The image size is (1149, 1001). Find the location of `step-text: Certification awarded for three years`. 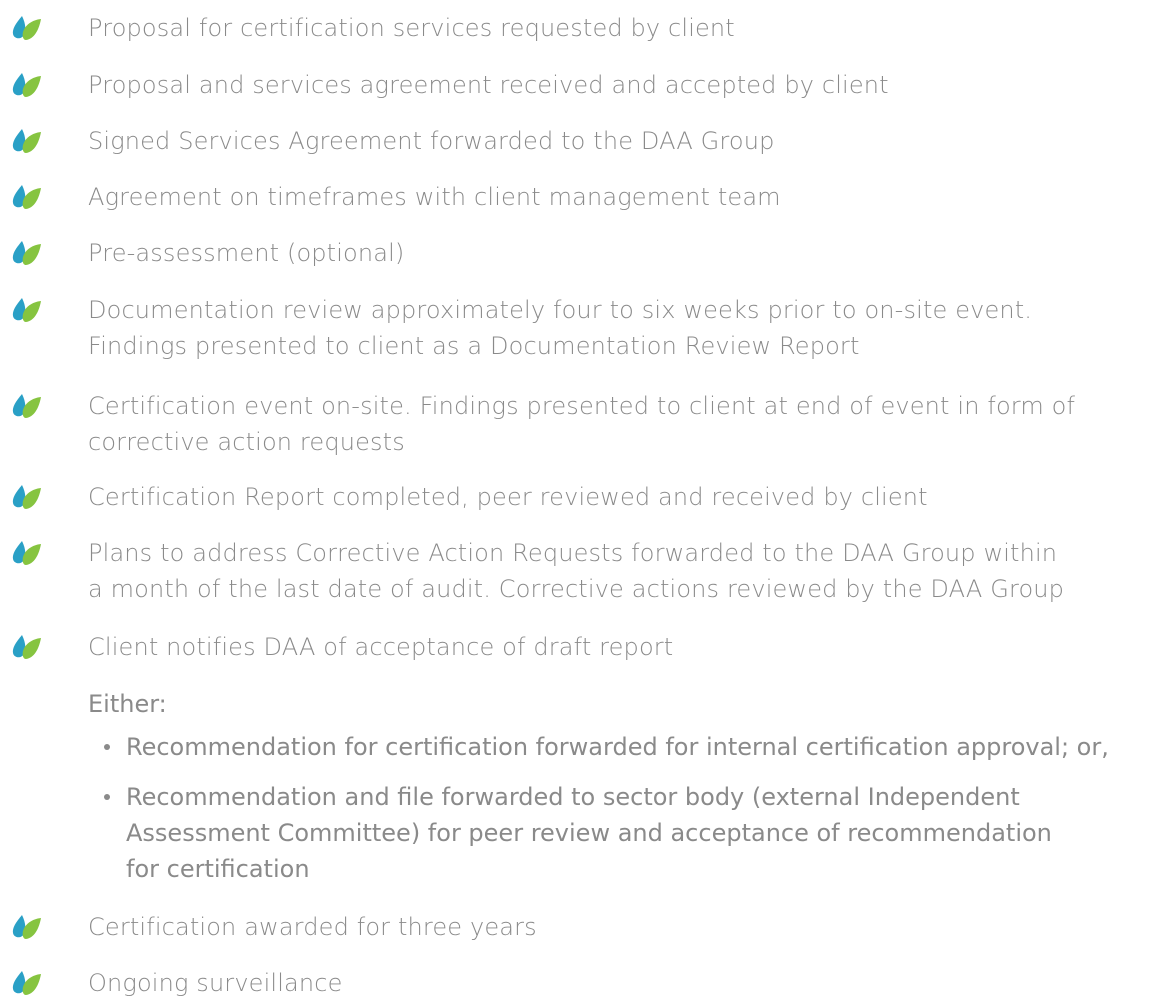

step-text: Certification awarded for three years is located at coordinates (312, 927).